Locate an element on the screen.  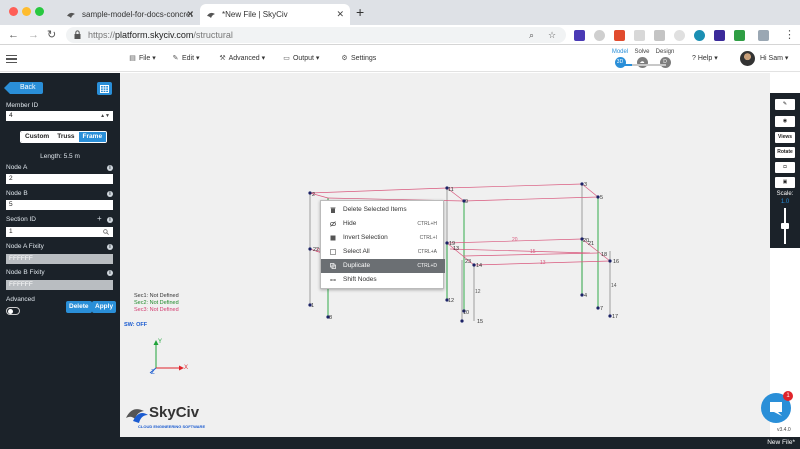
extension-teal-icon is located at coordinates (699, 35).